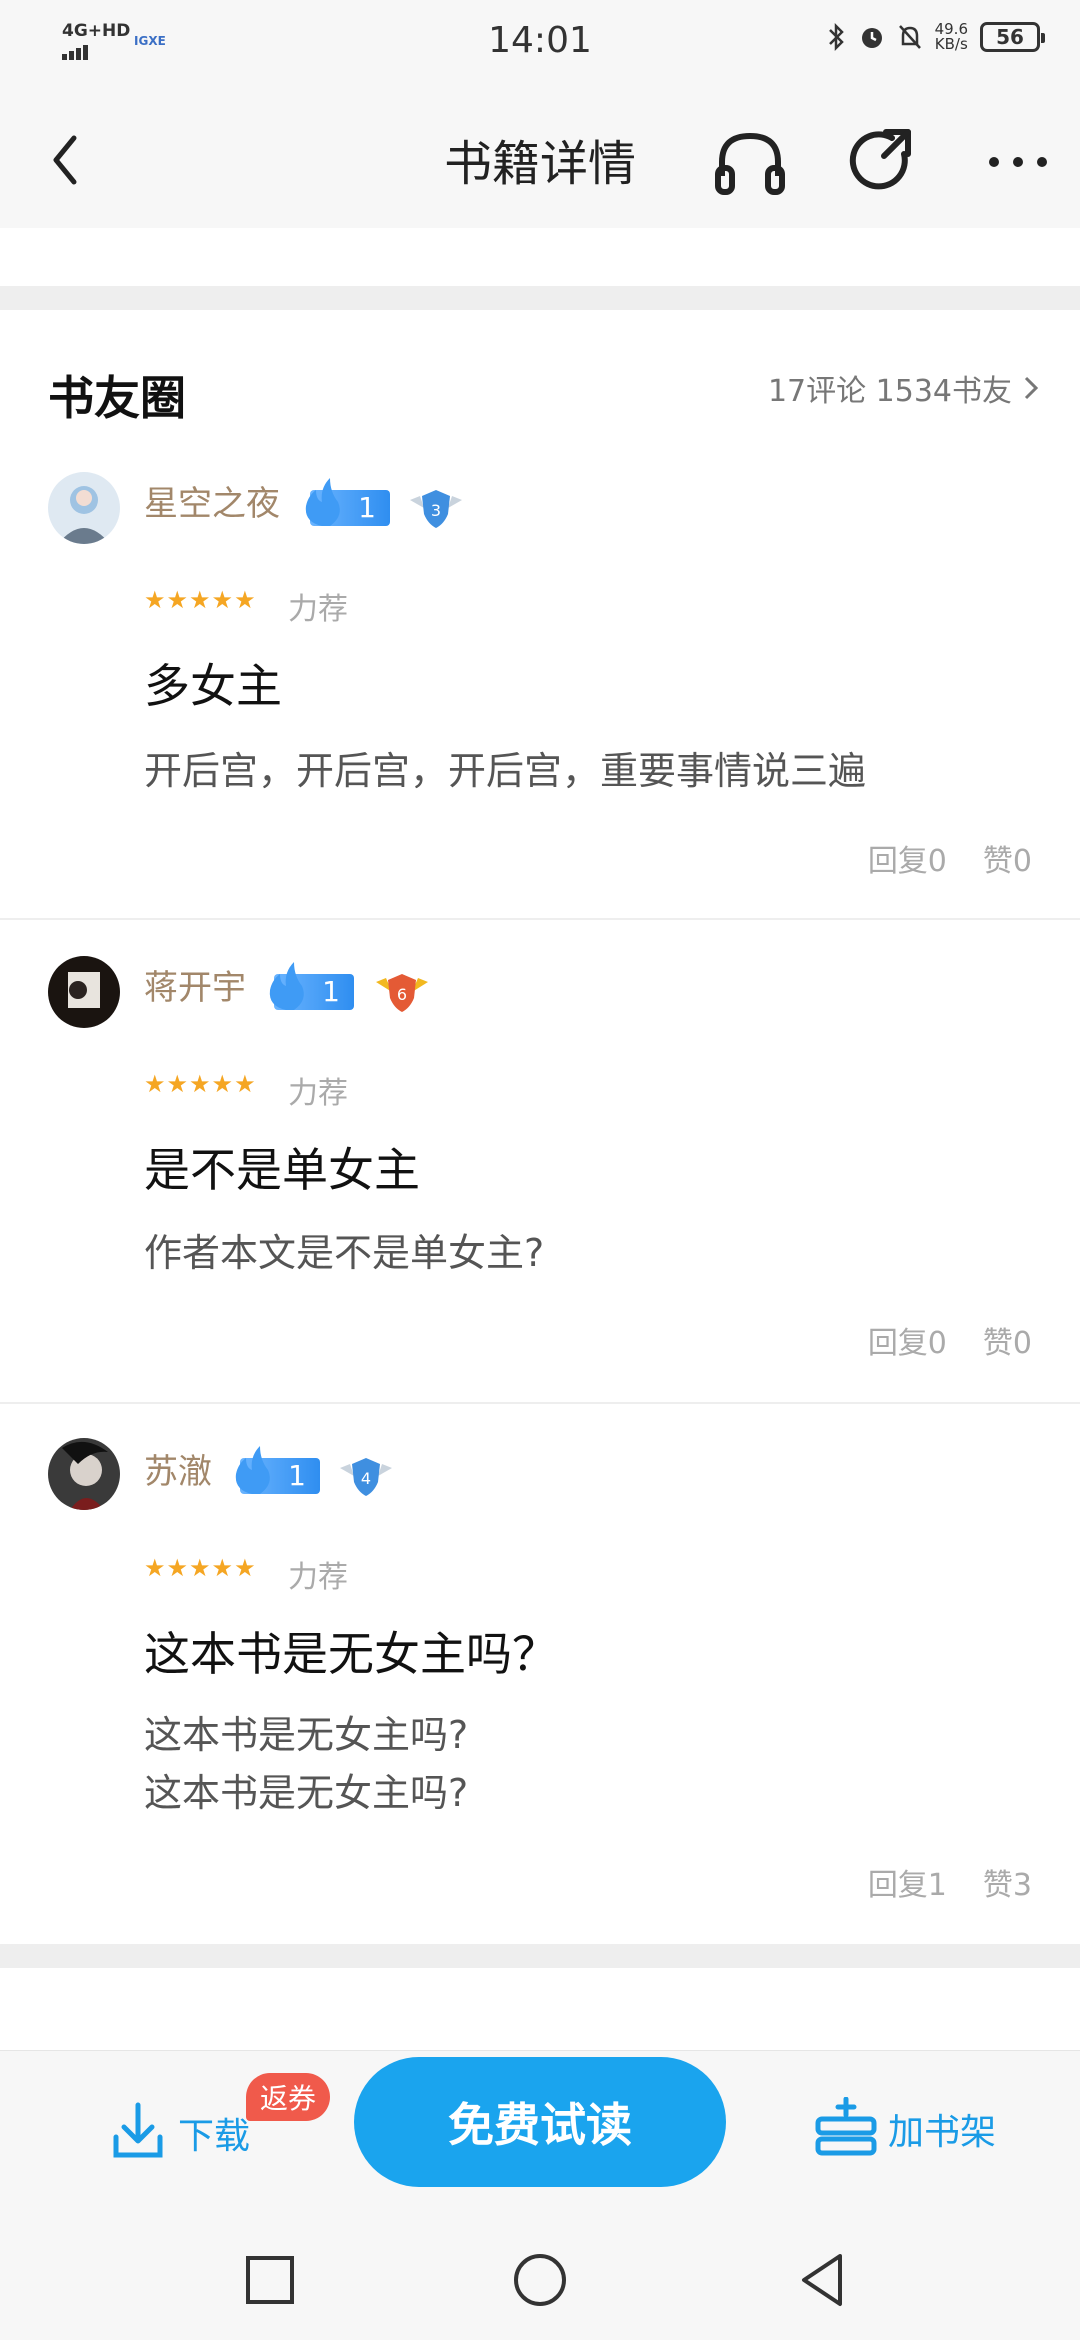 Image resolution: width=1080 pixels, height=2340 pixels. I want to click on battery-icon: 56, so click(1012, 37).